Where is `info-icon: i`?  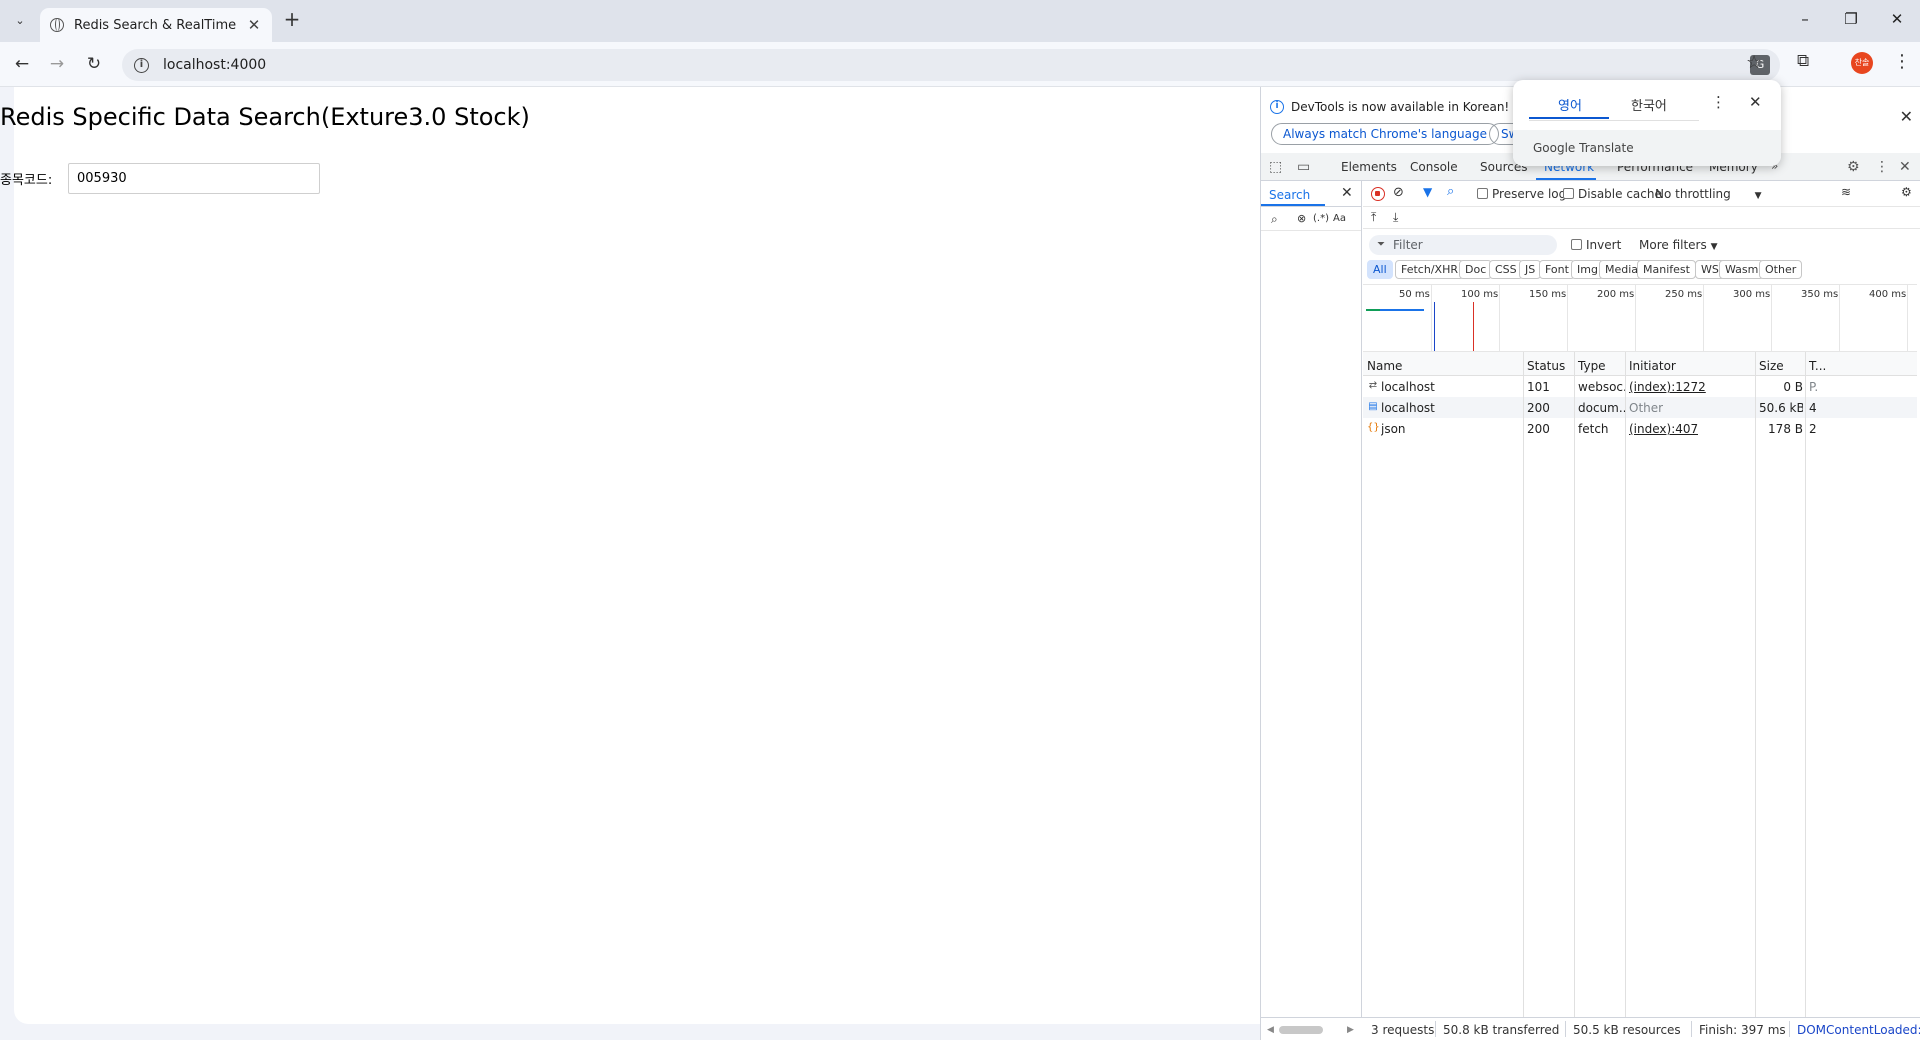
info-icon: i is located at coordinates (1277, 107).